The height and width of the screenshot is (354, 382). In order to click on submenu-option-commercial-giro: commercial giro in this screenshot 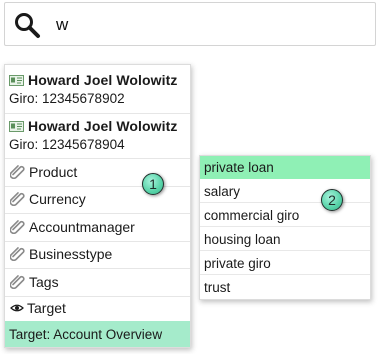, I will do `click(285, 215)`.